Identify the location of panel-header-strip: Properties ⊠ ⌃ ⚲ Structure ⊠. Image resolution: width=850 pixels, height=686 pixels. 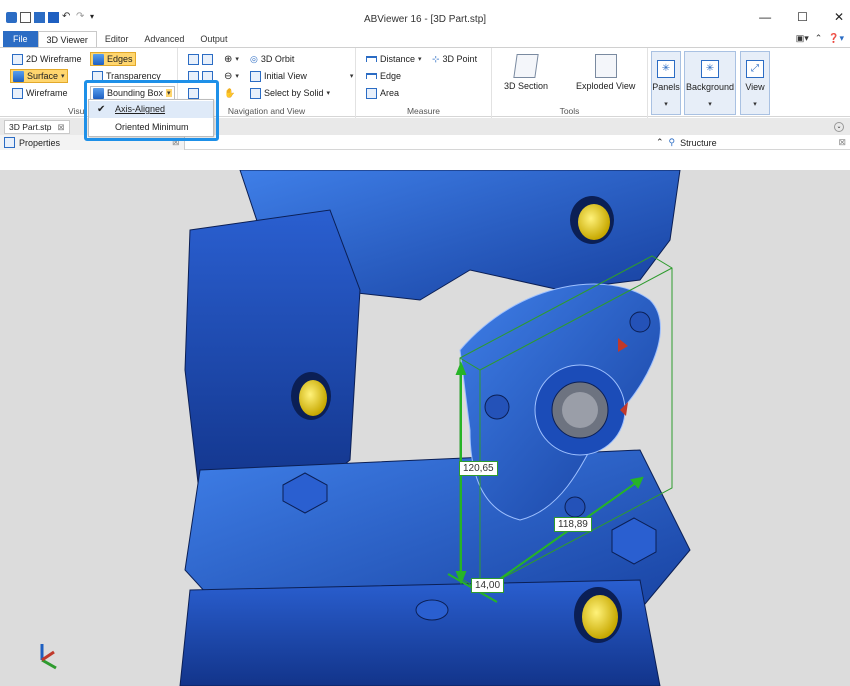
(425, 142).